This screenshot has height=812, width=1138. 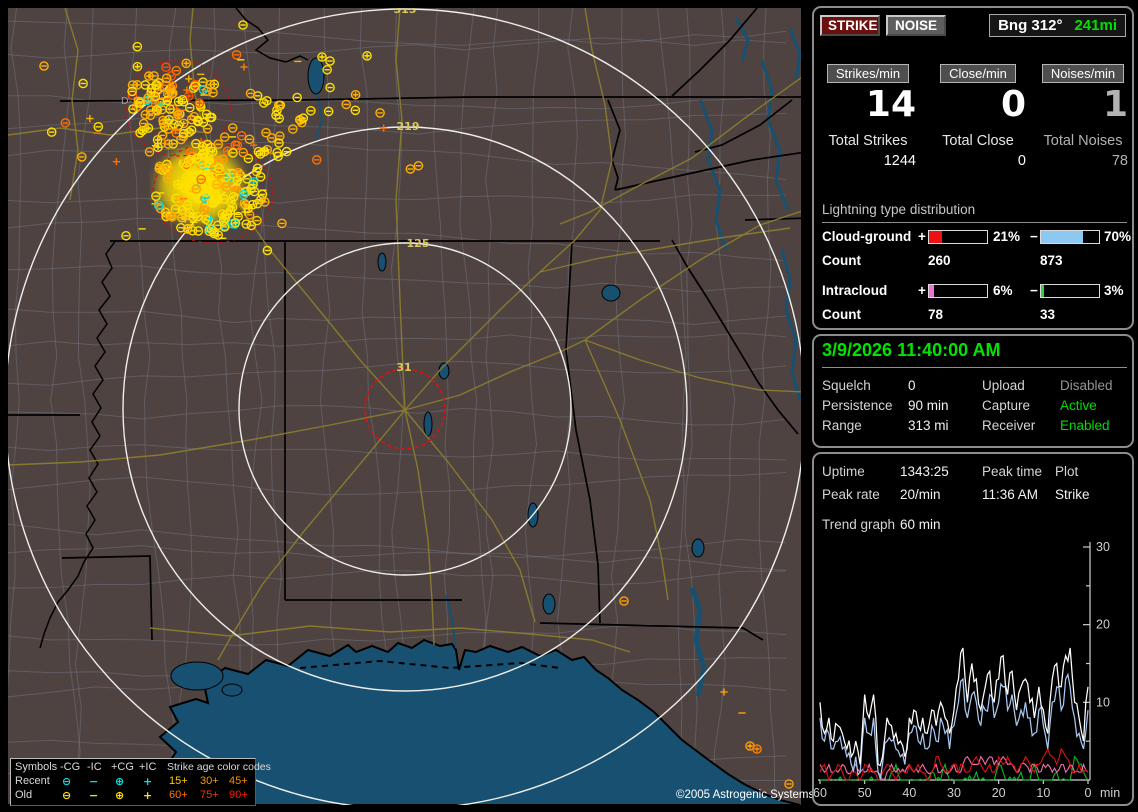 What do you see at coordinates (1085, 425) in the screenshot?
I see `receiver-status: Enabled` at bounding box center [1085, 425].